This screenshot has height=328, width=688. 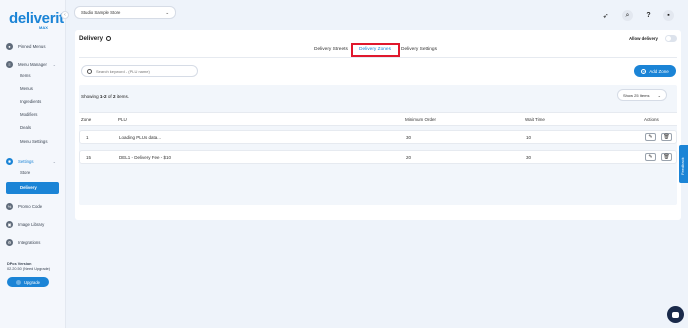 What do you see at coordinates (146, 71) in the screenshot?
I see `search-input` at bounding box center [146, 71].